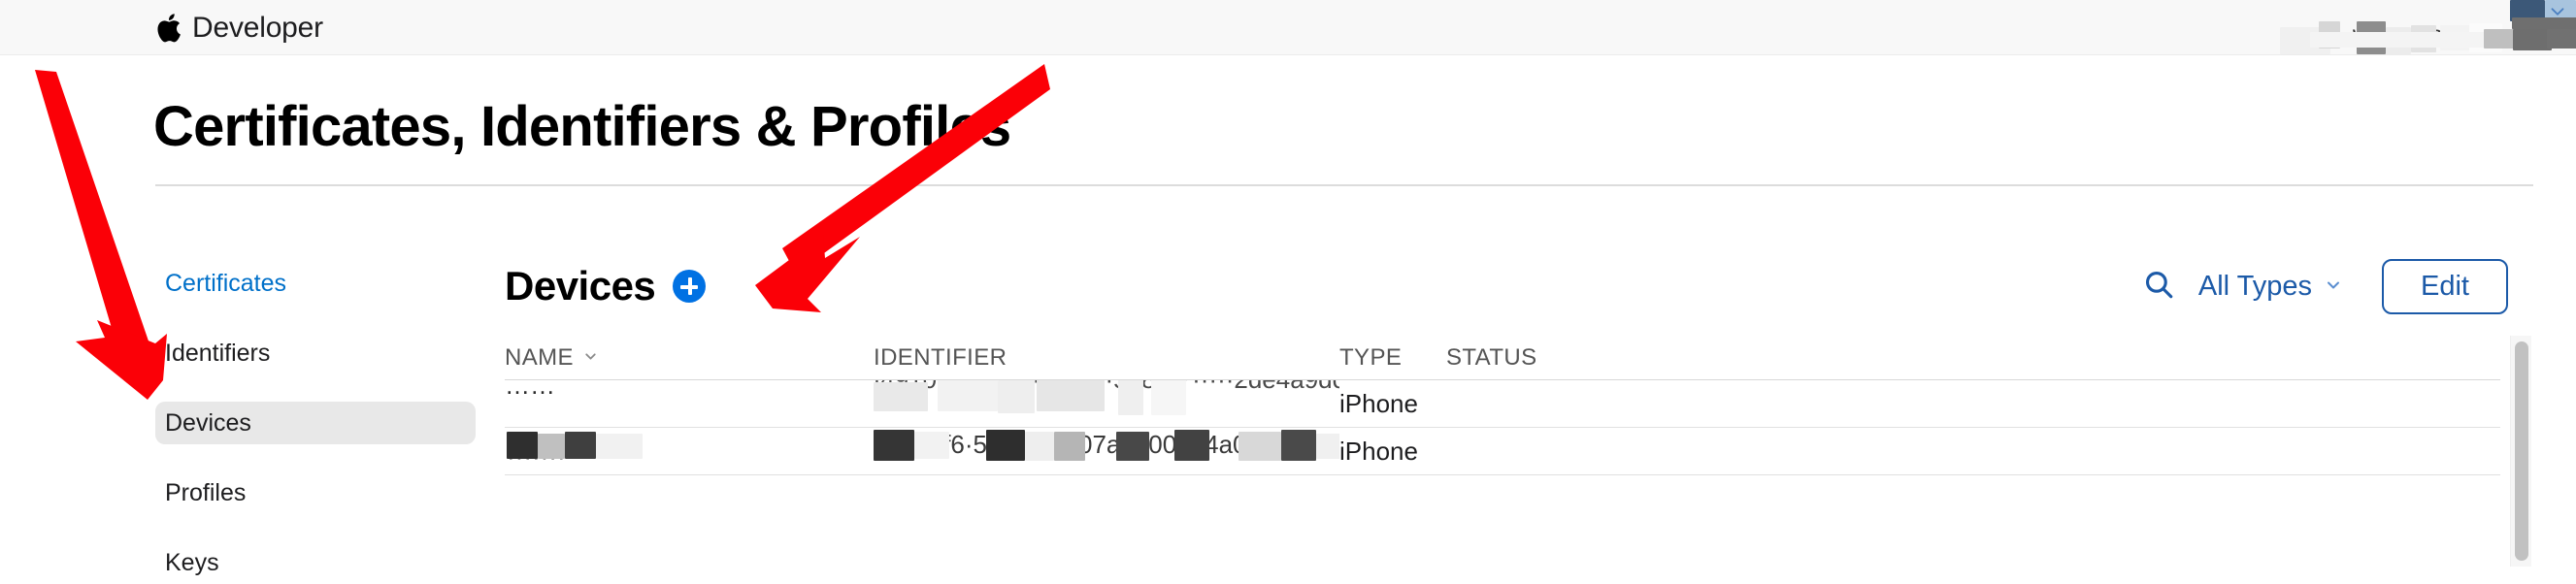 The height and width of the screenshot is (584, 2576). I want to click on column-label: NAME, so click(539, 357).